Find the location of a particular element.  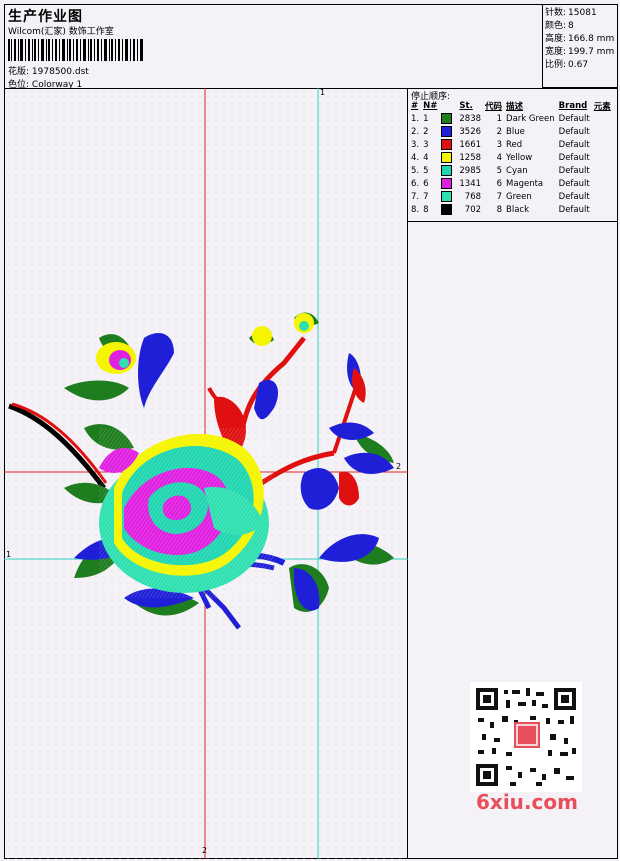

table-row: 2. 2 3526 2 Blue Default is located at coordinates (511, 131).